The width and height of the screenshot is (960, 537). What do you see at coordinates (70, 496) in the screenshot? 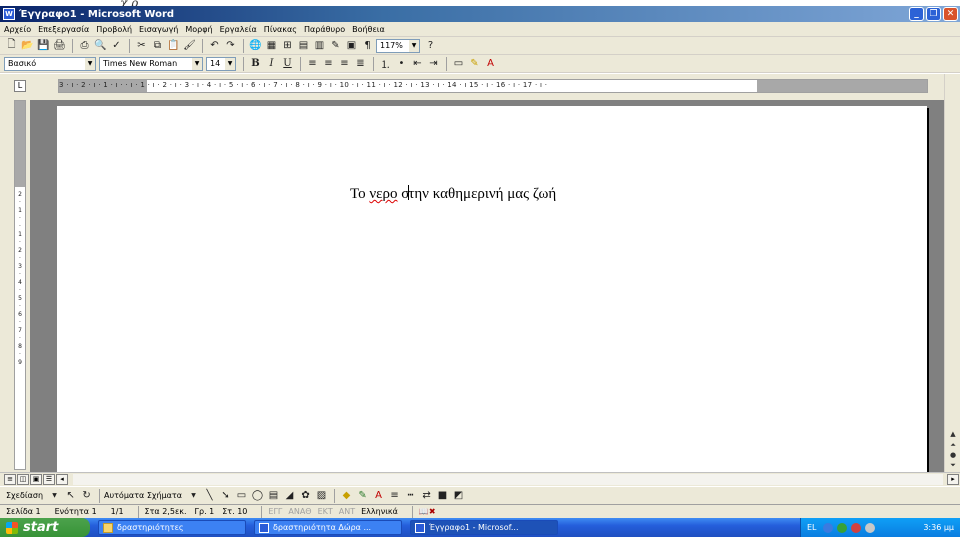
I see `select-objects-icon: ↖` at bounding box center [70, 496].